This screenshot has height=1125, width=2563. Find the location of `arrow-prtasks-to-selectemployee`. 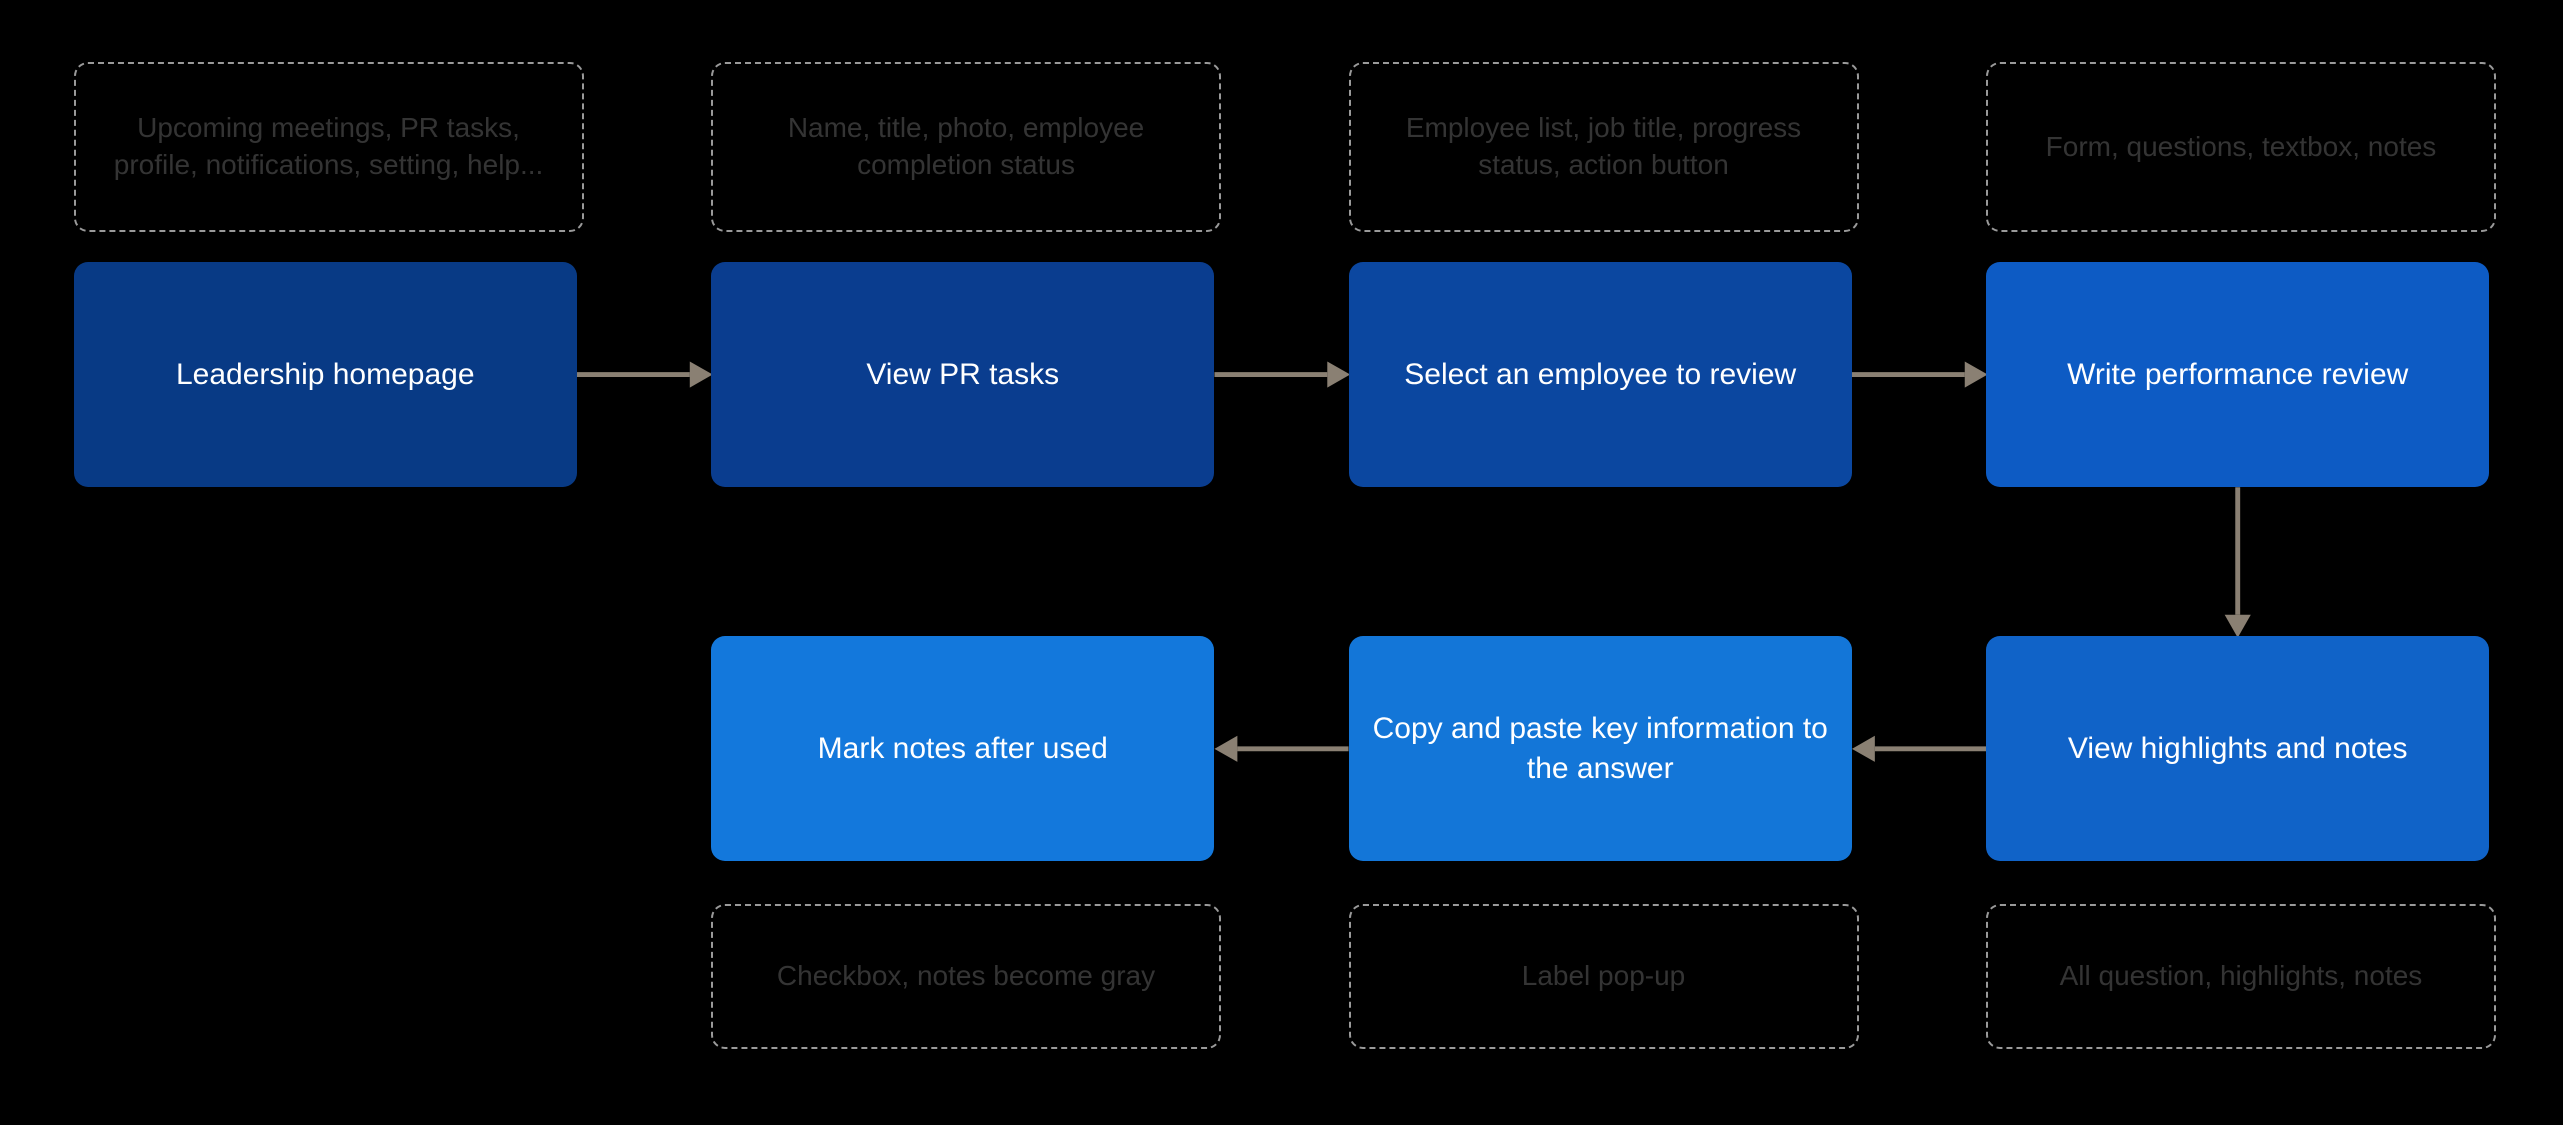

arrow-prtasks-to-selectemployee is located at coordinates (1282, 374).